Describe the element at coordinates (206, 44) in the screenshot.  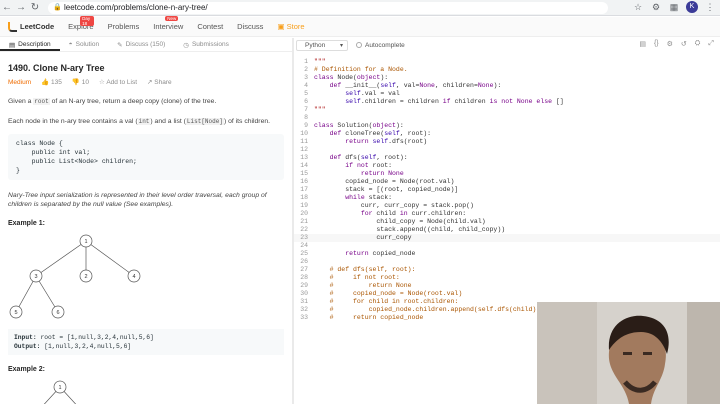
I see `tab-submissions: ◷ Submissions` at that location.